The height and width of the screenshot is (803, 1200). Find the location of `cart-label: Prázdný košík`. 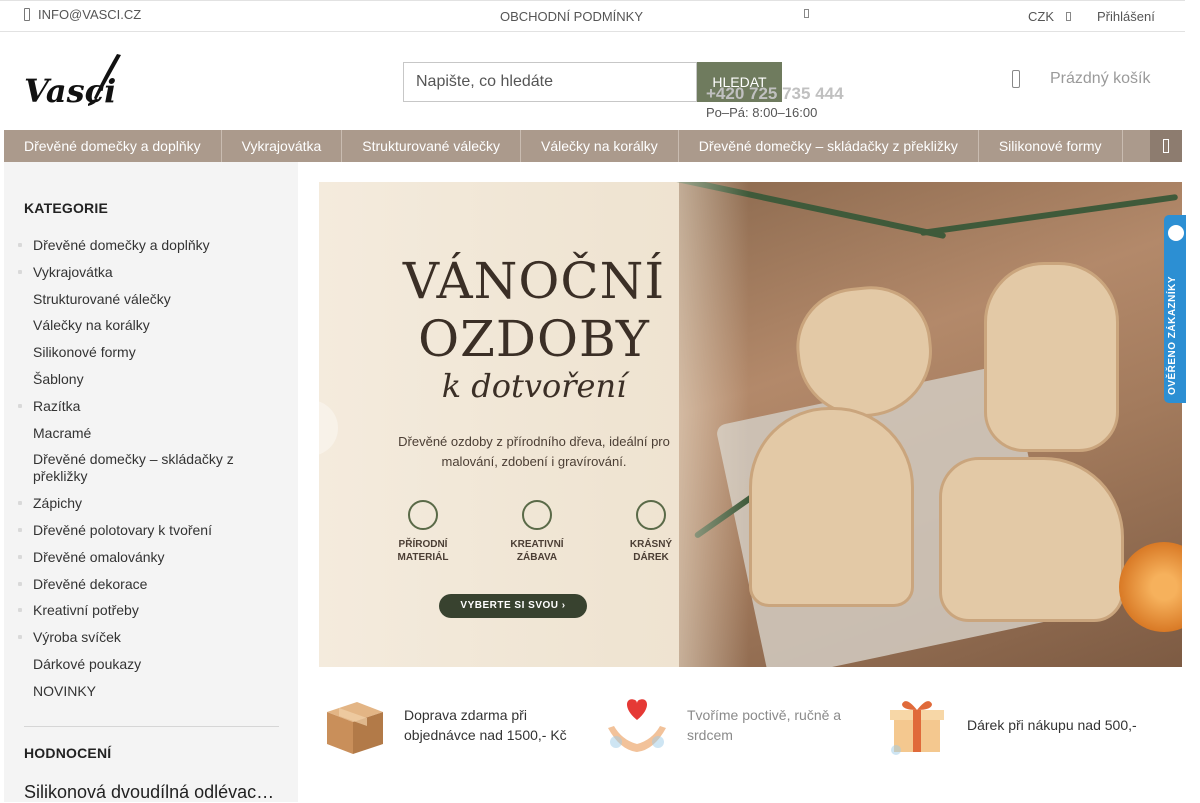

cart-label: Prázdný košík is located at coordinates (1100, 78).